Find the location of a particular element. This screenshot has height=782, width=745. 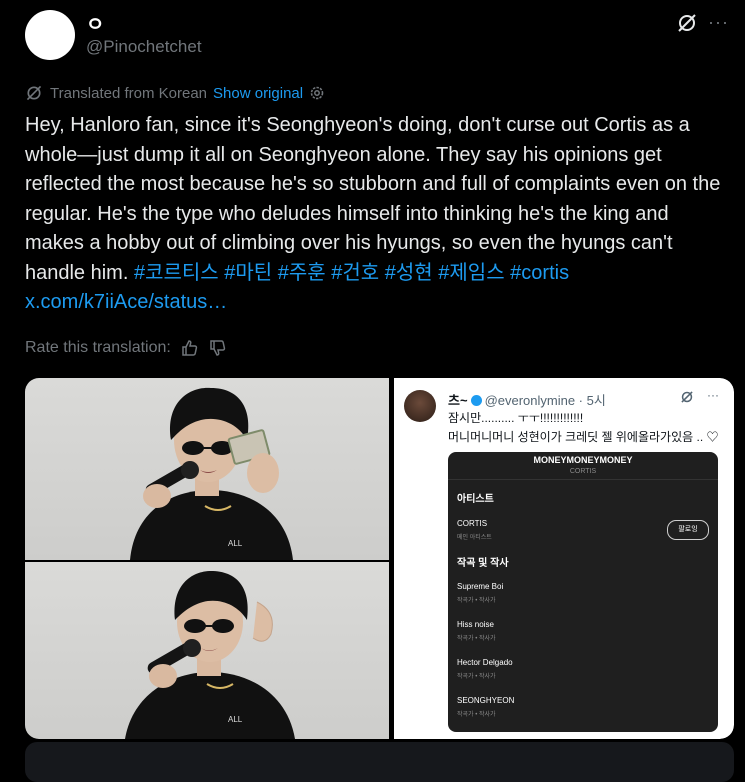

gear-icon is located at coordinates (317, 93).